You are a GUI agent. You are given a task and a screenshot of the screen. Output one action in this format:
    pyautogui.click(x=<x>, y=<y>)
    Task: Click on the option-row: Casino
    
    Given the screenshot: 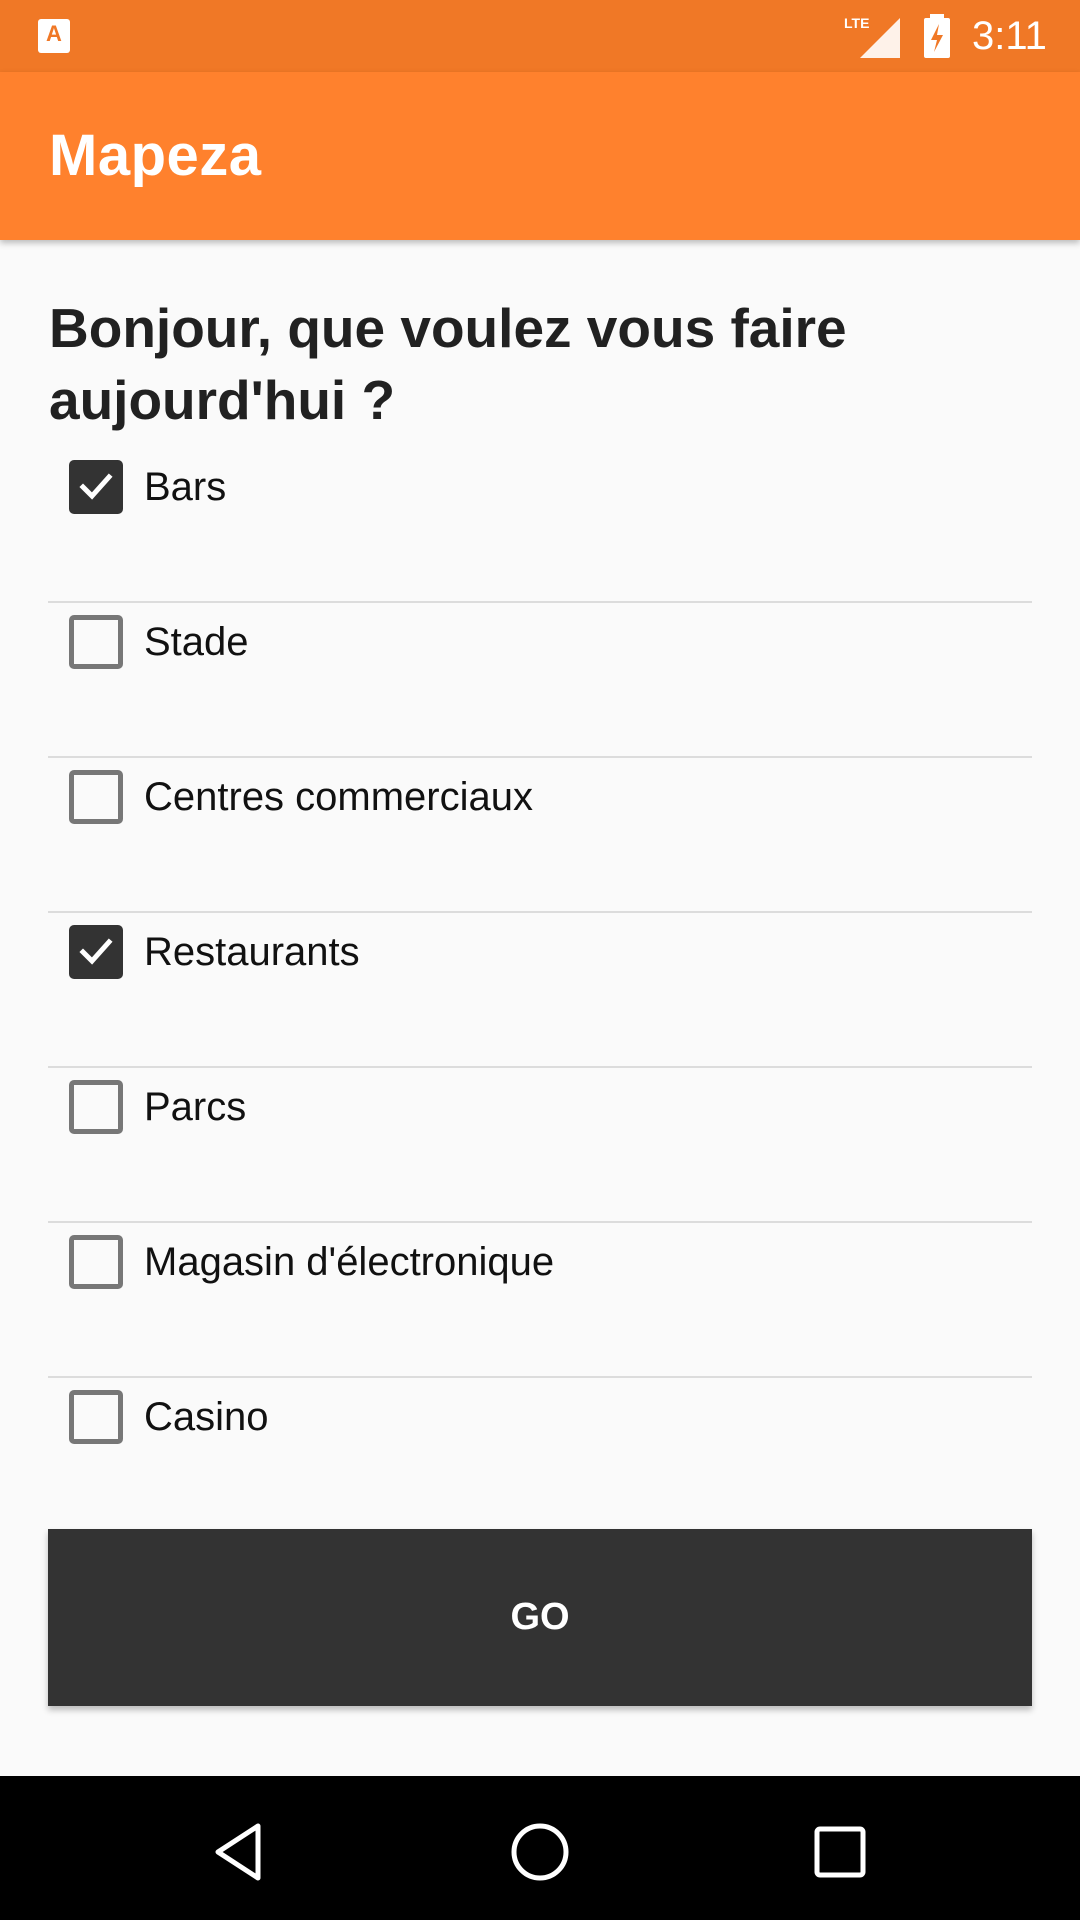 What is the action you would take?
    pyautogui.click(x=540, y=1455)
    